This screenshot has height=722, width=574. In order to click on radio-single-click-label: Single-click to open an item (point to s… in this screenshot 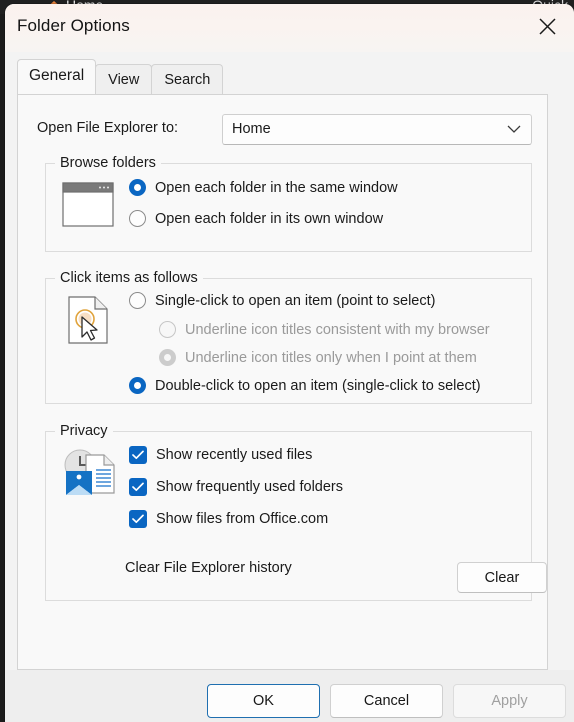, I will do `click(295, 300)`.